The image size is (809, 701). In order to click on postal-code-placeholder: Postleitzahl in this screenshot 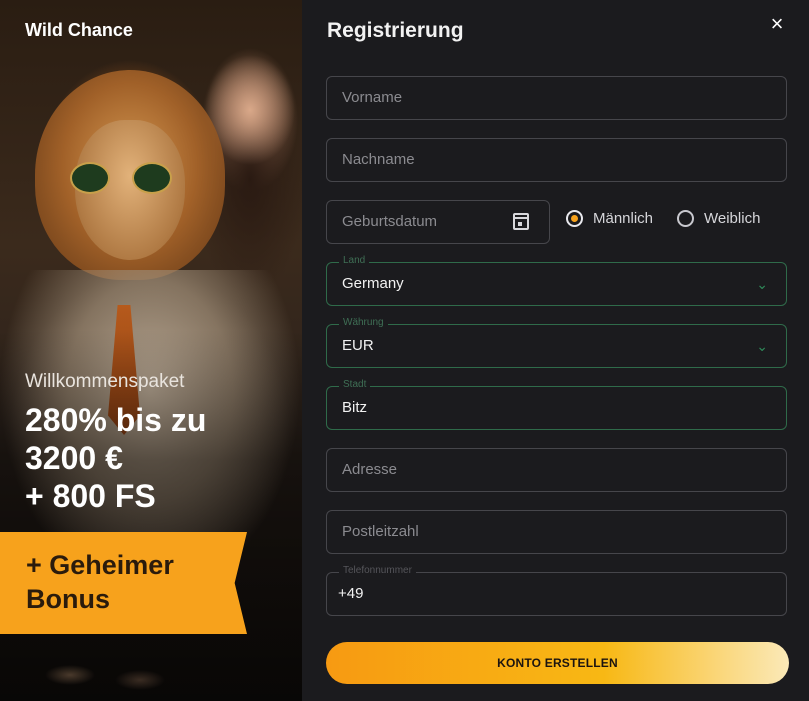, I will do `click(380, 531)`.